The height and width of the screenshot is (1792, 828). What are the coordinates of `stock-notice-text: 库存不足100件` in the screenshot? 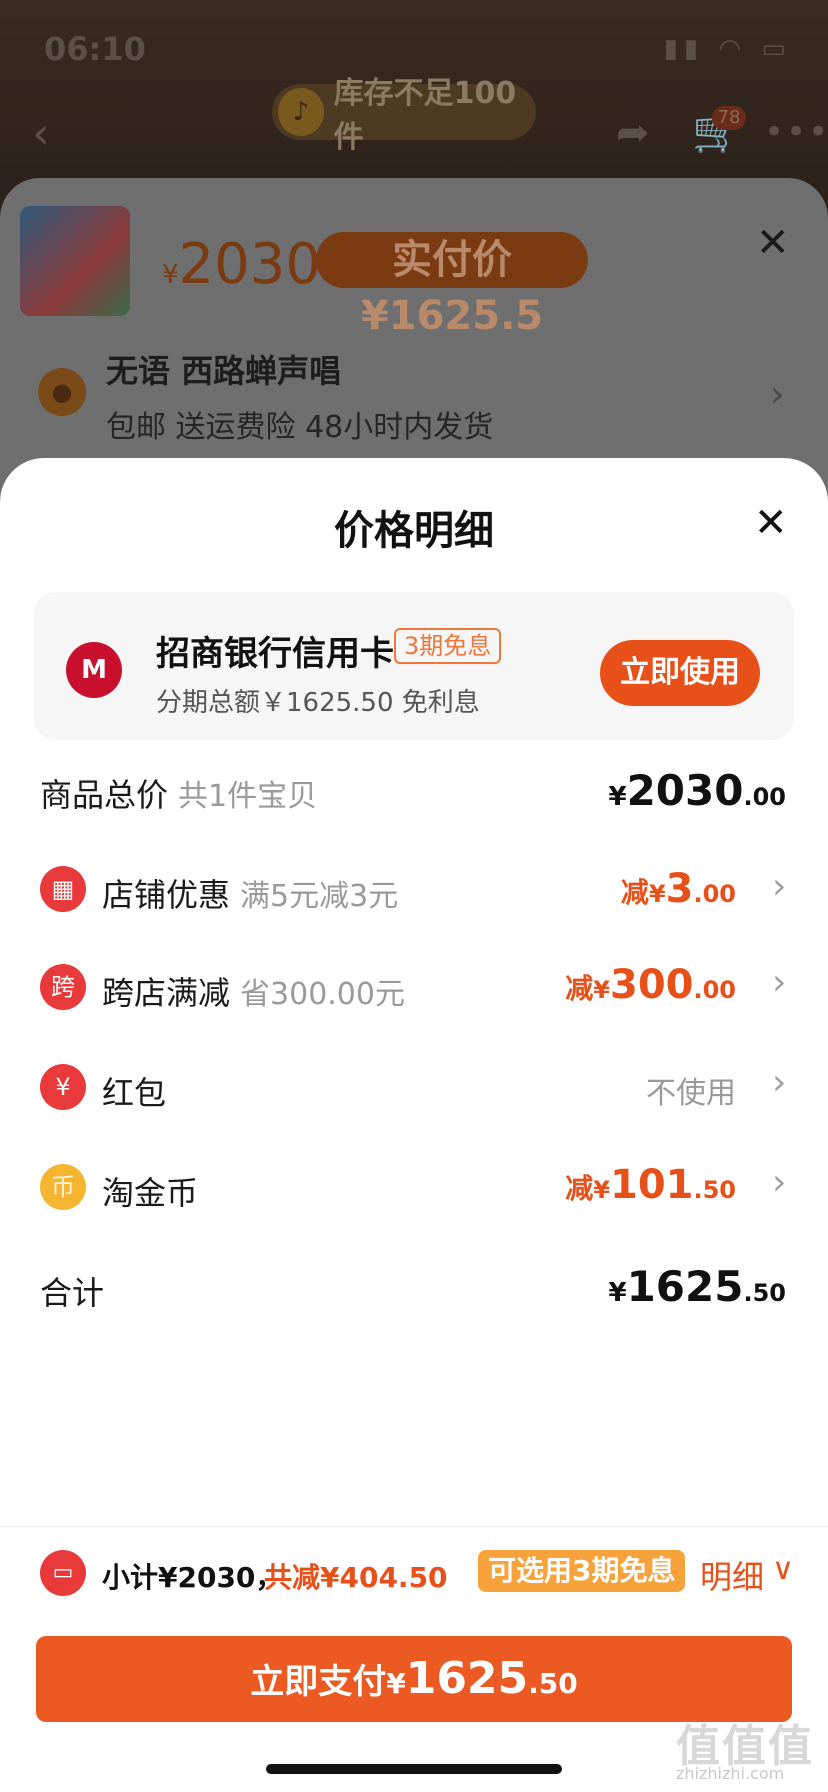 It's located at (425, 115).